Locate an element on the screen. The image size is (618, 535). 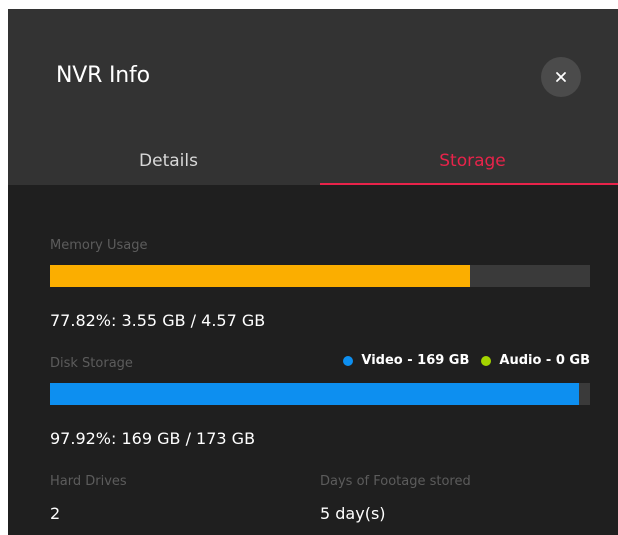
disk-storage-bar-fill is located at coordinates (314, 394).